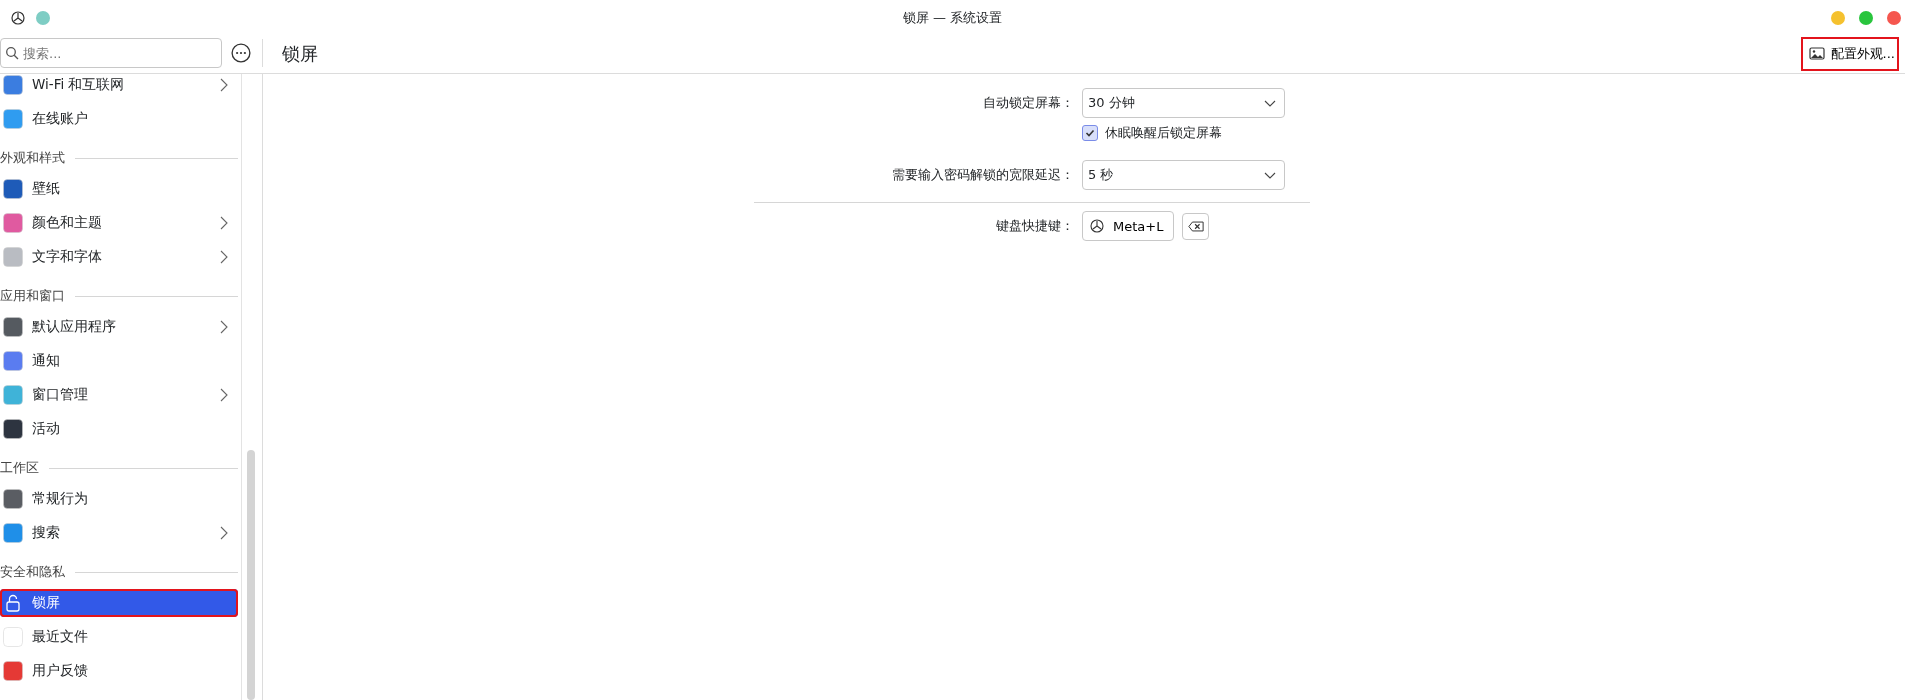 This screenshot has height=700, width=1905. I want to click on sidebar-item: 常规行为, so click(119, 499).